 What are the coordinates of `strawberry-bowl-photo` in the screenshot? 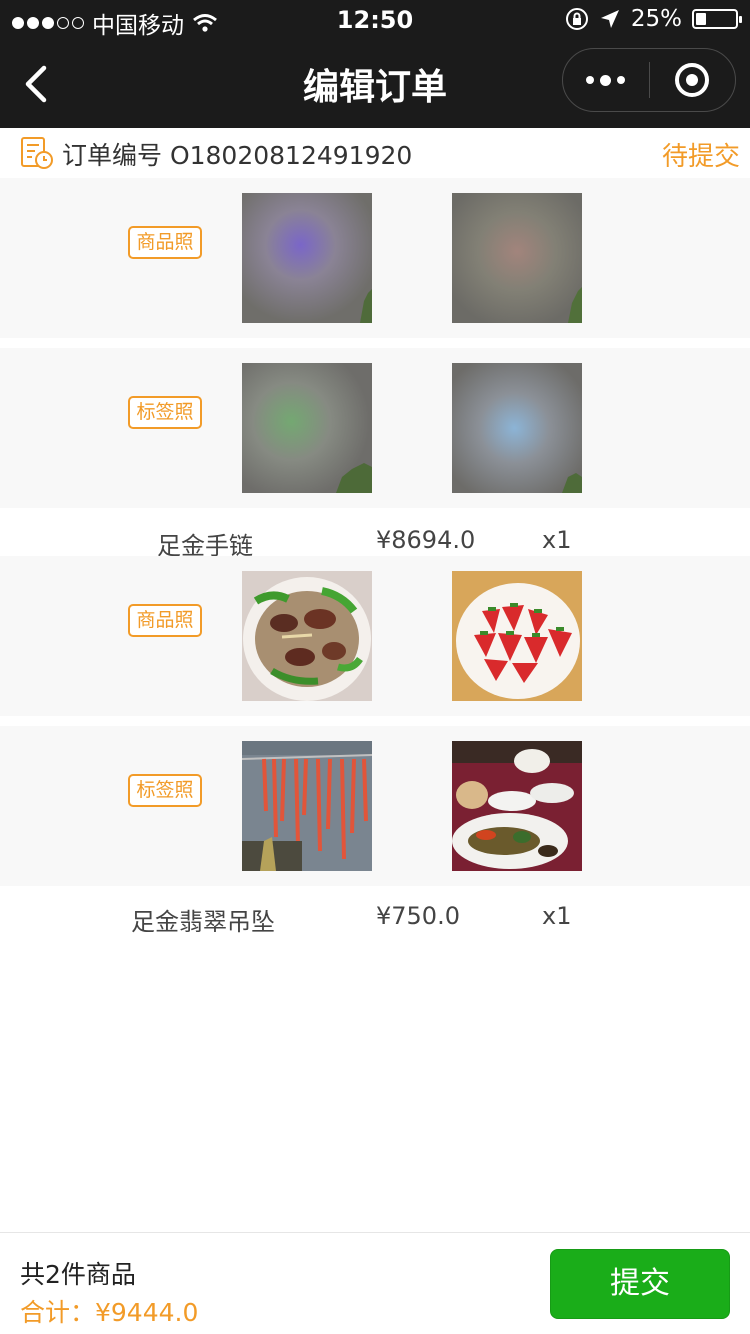 It's located at (517, 636).